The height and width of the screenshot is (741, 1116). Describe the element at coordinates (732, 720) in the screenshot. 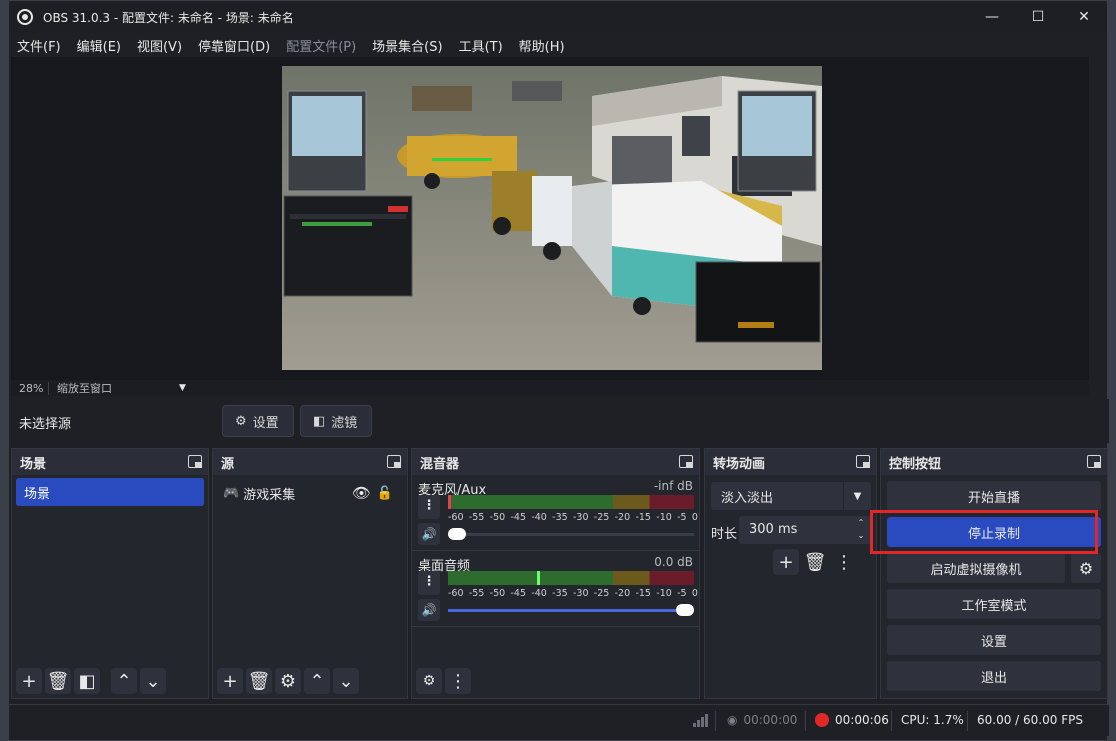

I see `stream-broadcast-icon: ◉` at that location.